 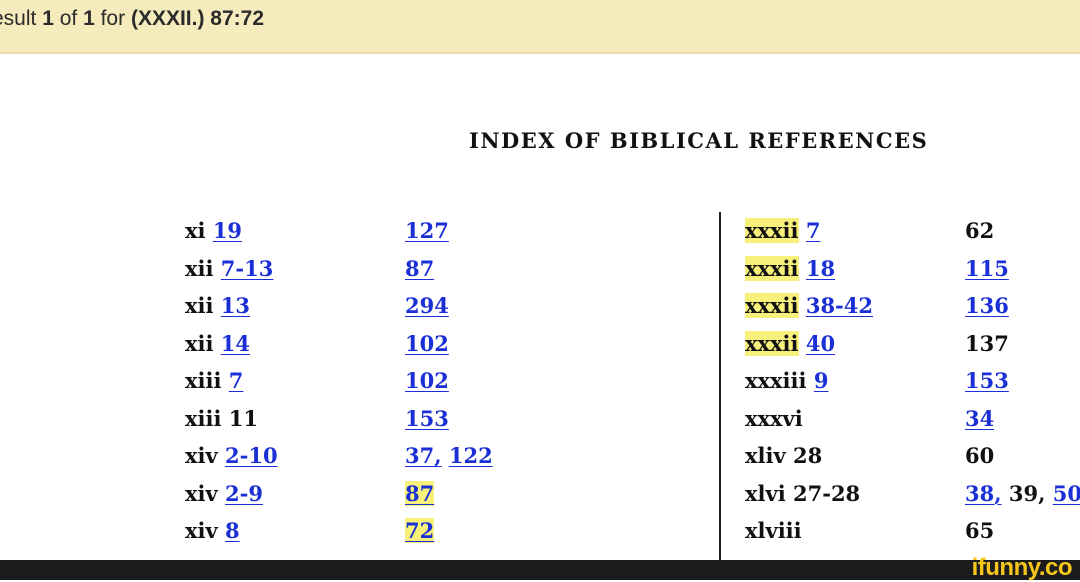 I want to click on left-reference: xiii 7, so click(x=214, y=380).